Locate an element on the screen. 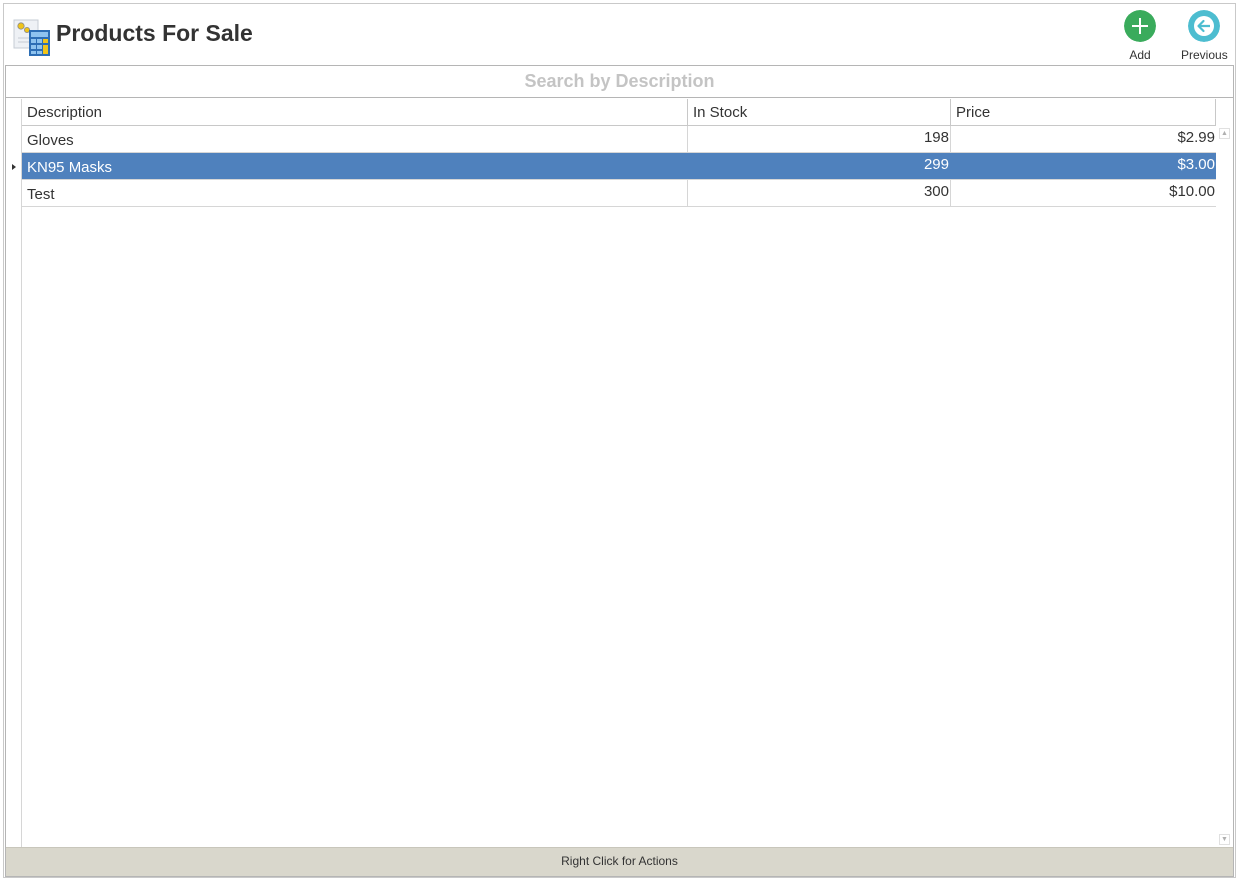 Image resolution: width=1241 pixels, height=883 pixels. cell-price: $10.00 is located at coordinates (1192, 191).